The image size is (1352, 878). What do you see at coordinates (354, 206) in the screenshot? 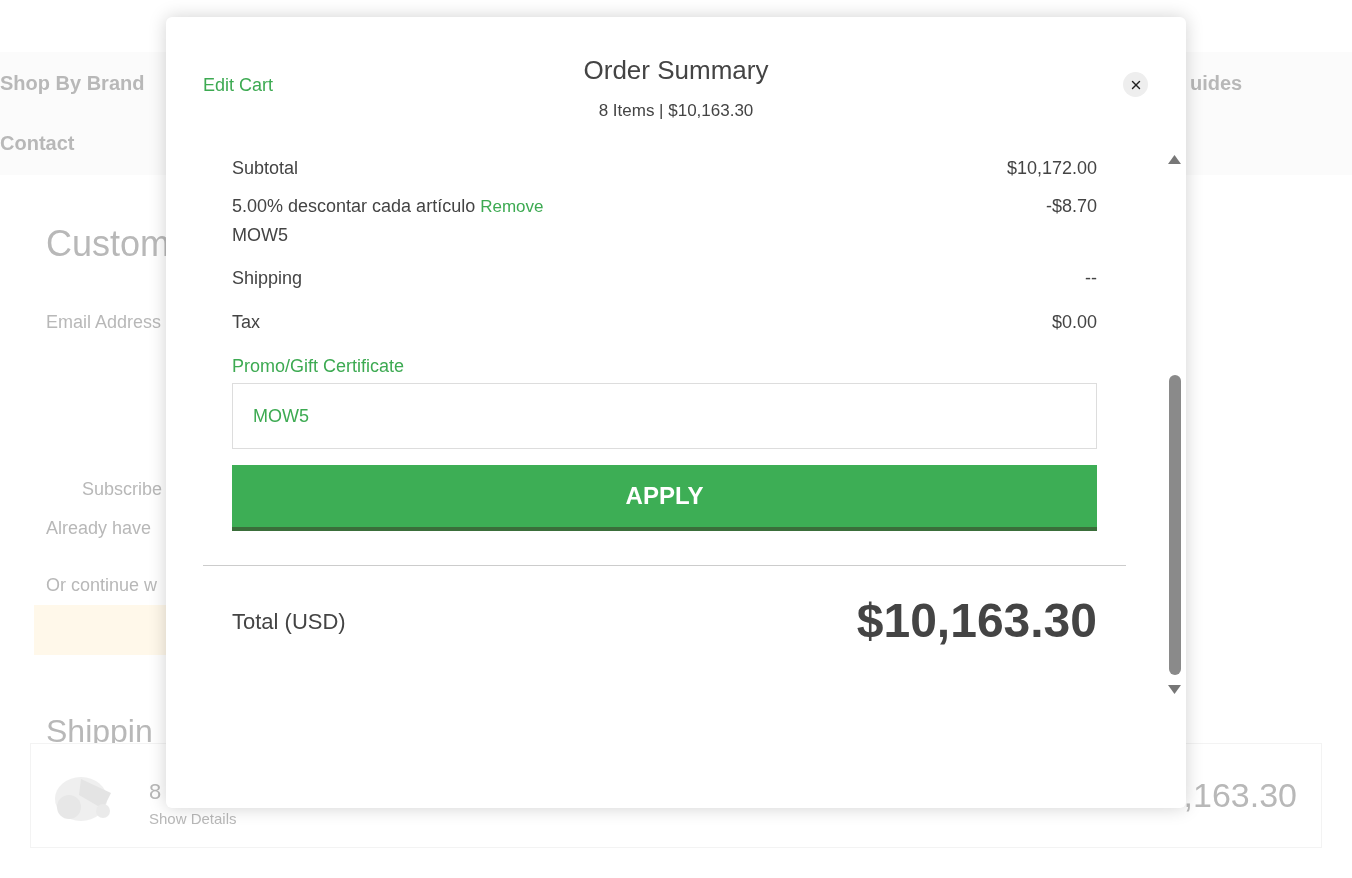
I see `line-label: 5.00% descontar cada artículo` at bounding box center [354, 206].